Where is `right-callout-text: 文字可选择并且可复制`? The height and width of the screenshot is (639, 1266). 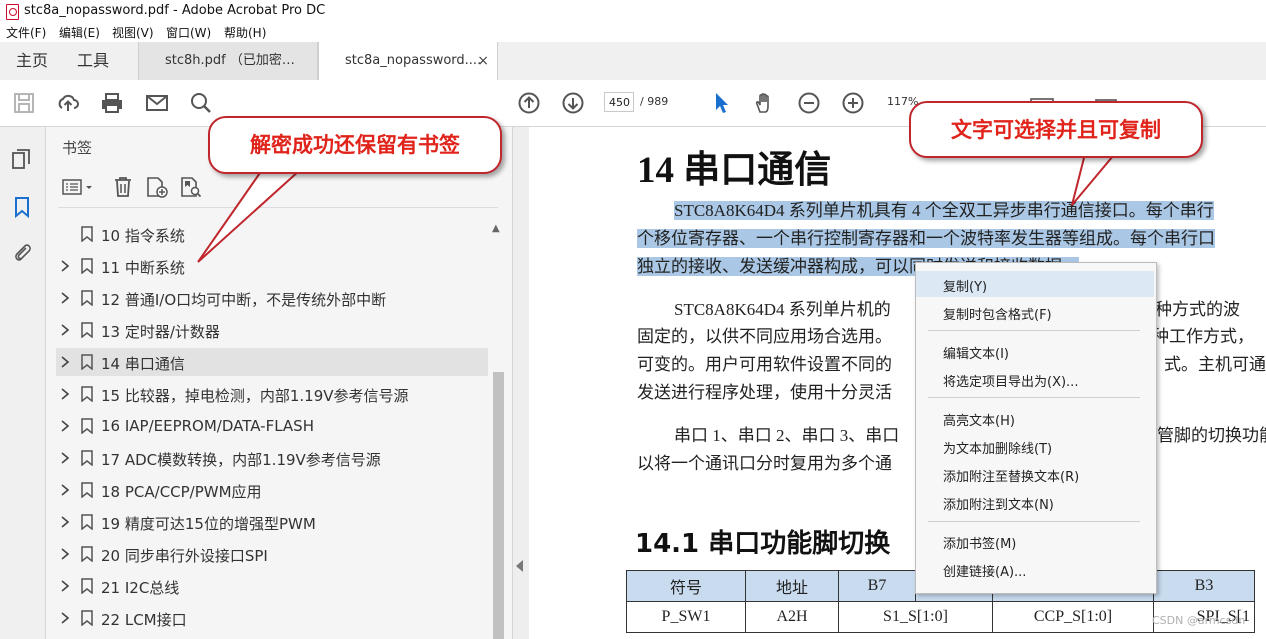
right-callout-text: 文字可选择并且可复制 is located at coordinates (1056, 130).